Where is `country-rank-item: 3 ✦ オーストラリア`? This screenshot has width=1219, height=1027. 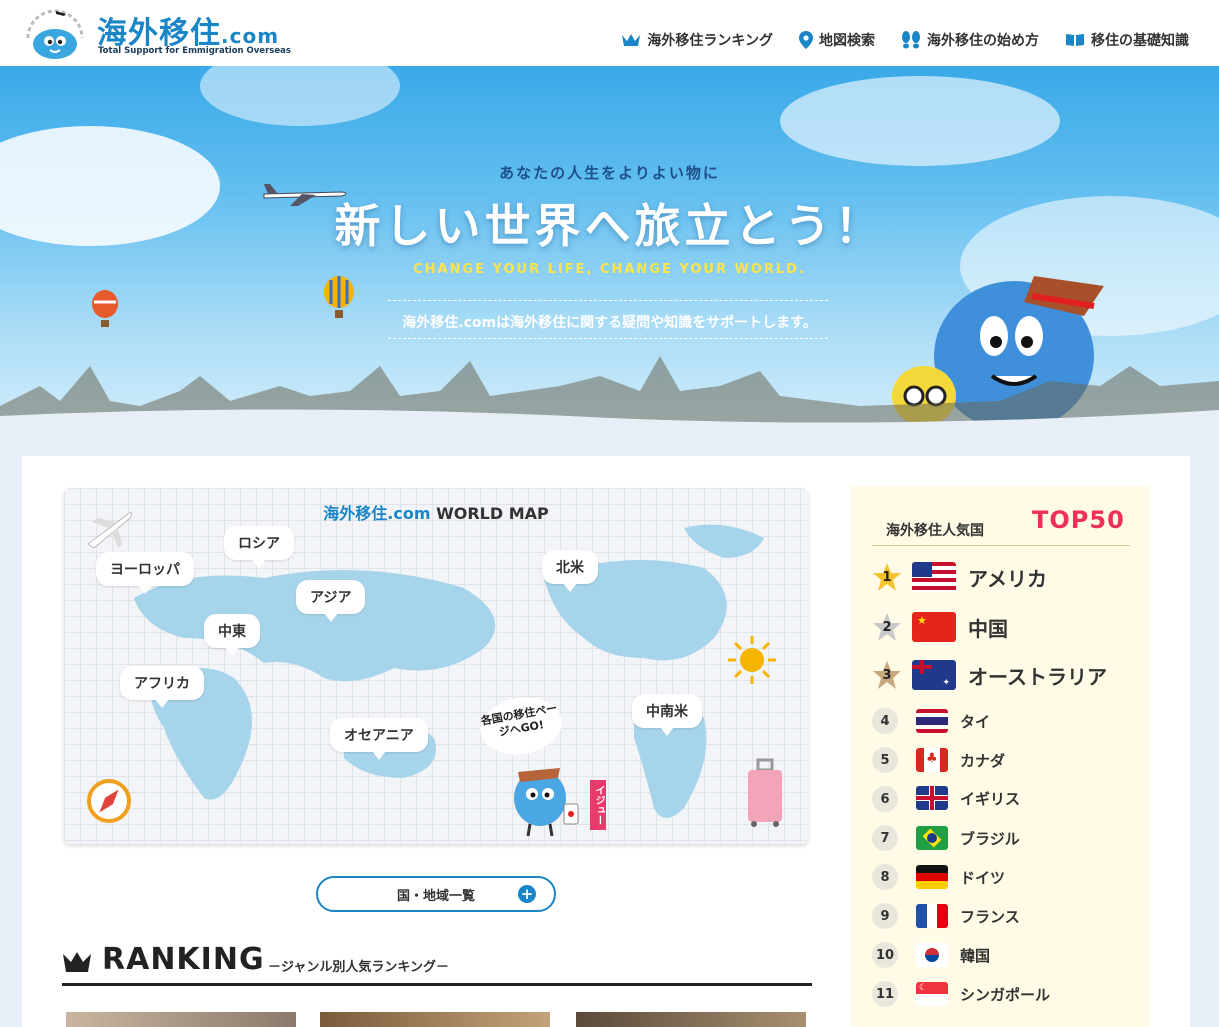
country-rank-item: 3 ✦ オーストラリア is located at coordinates (989, 675).